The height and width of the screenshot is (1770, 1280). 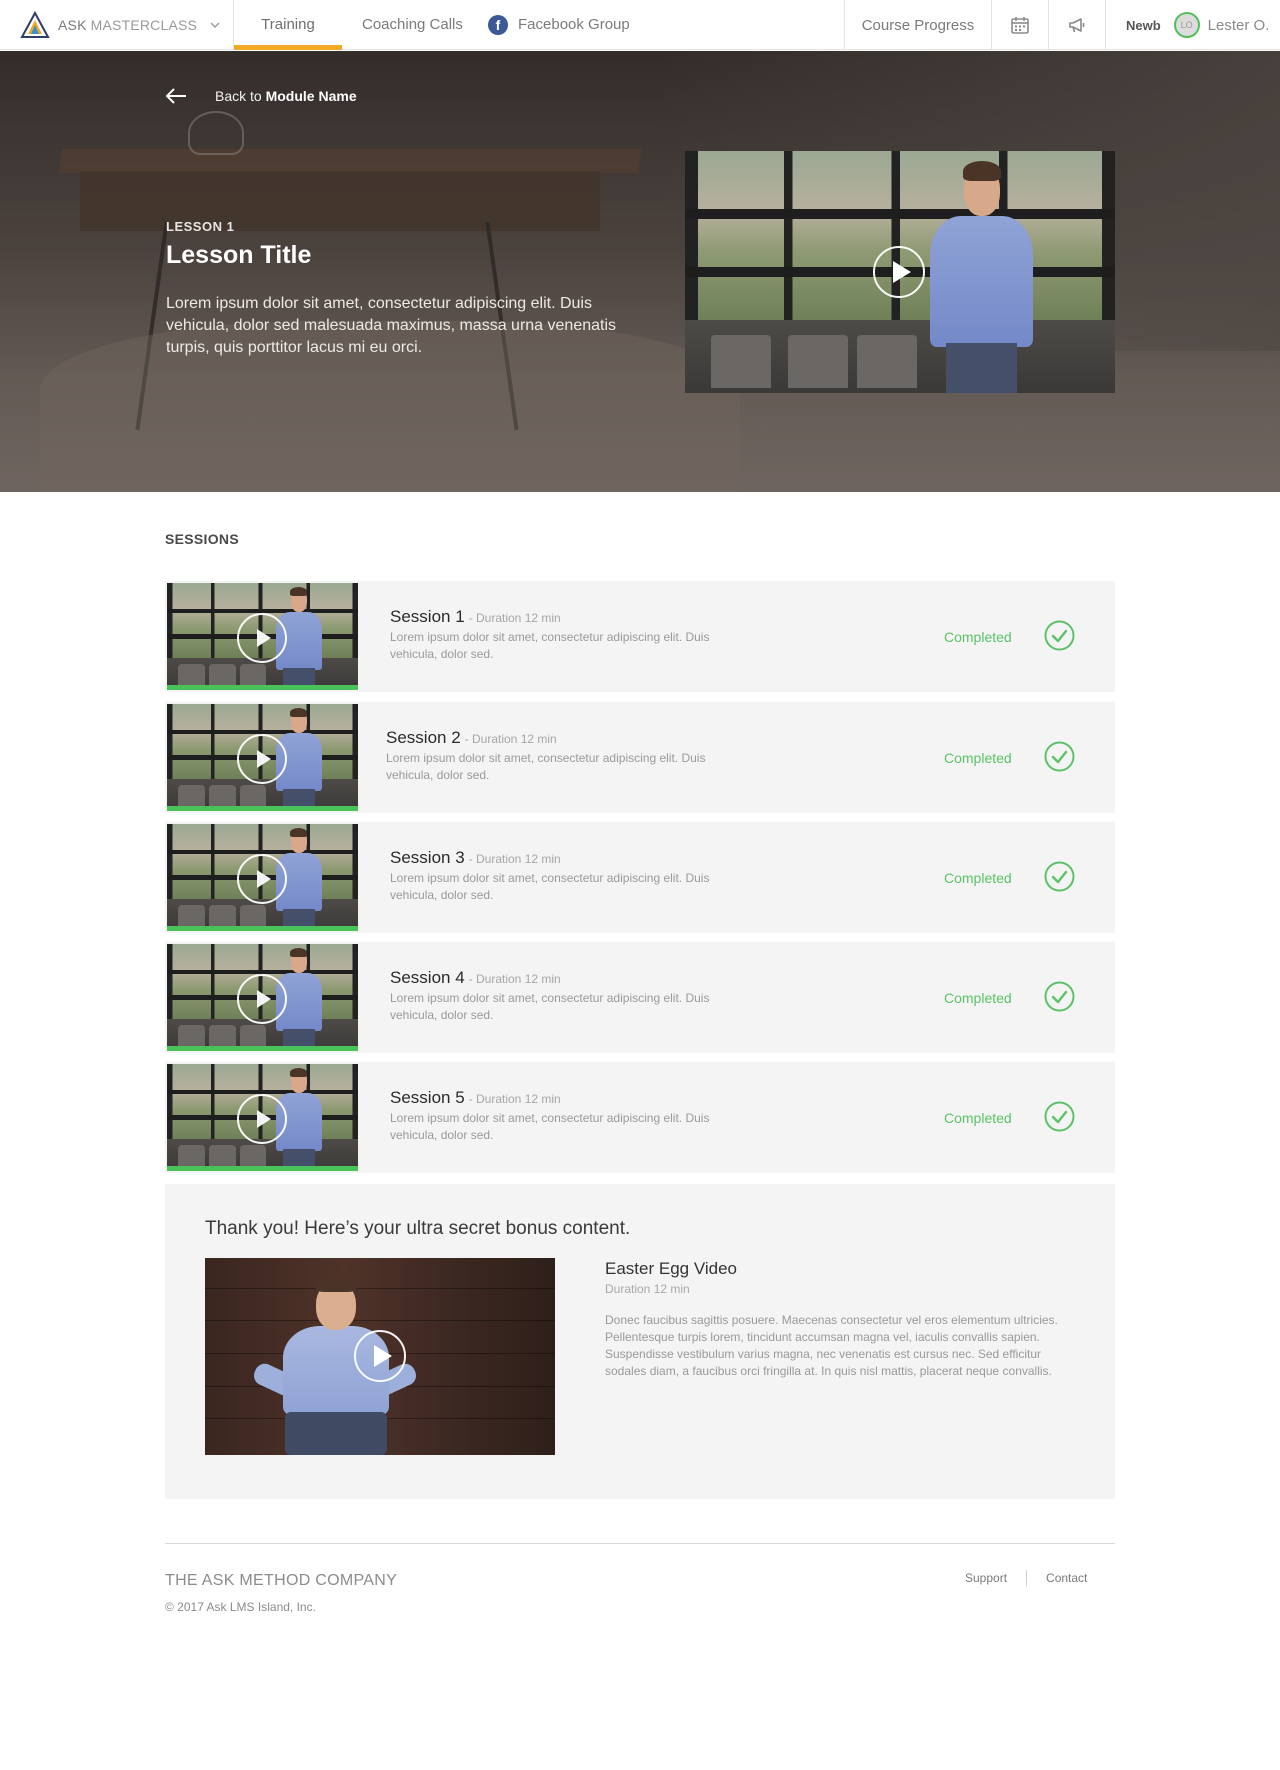 I want to click on lesson-number: LESSON 1, so click(x=200, y=226).